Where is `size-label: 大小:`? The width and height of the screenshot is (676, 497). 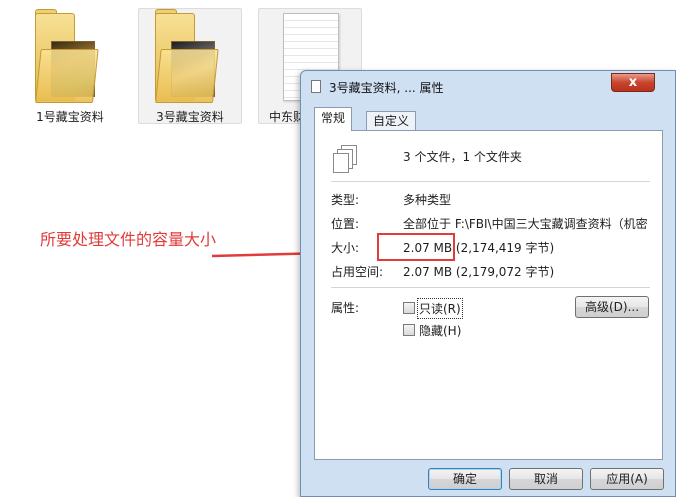 size-label: 大小: is located at coordinates (345, 248).